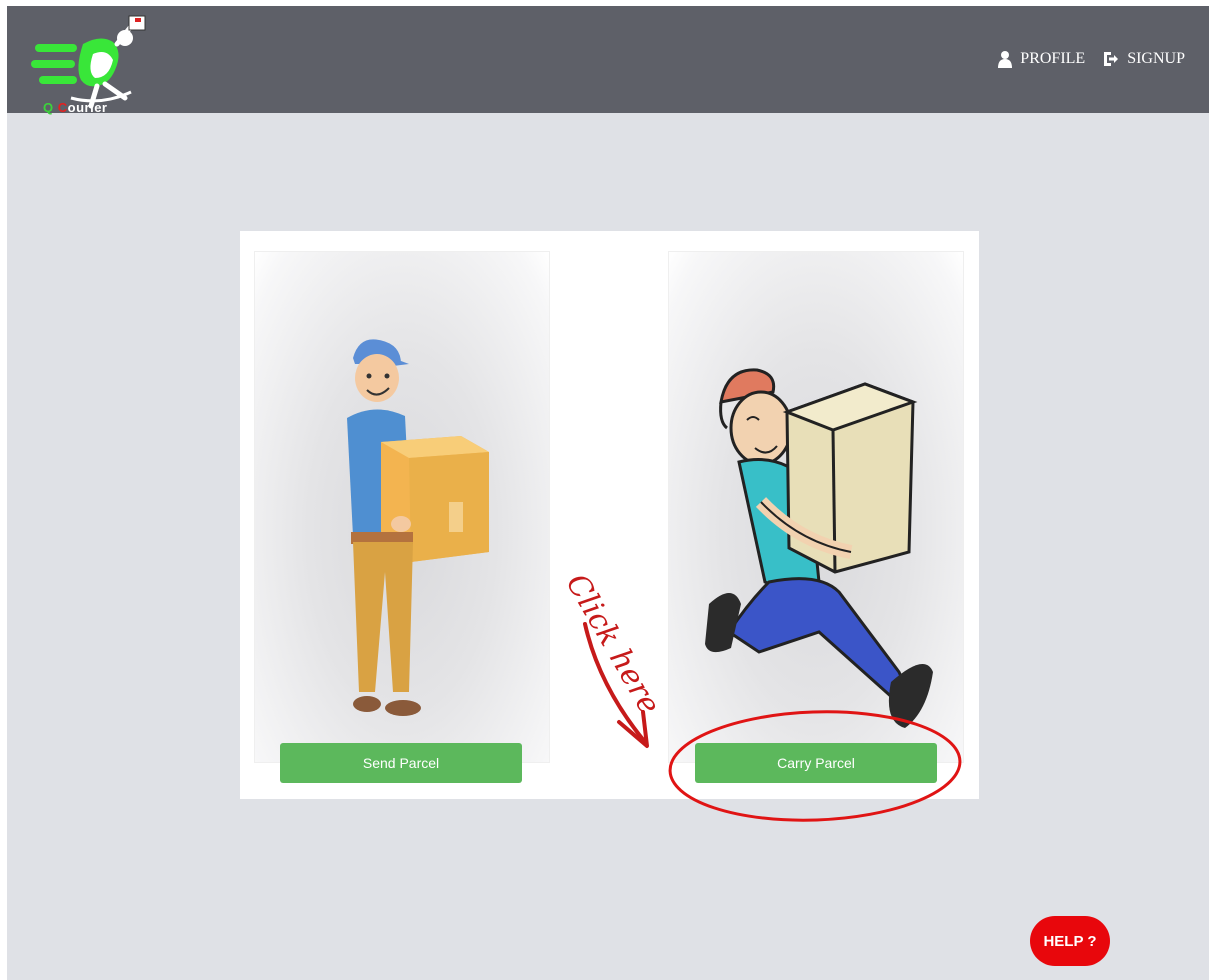 The image size is (1209, 980). I want to click on profile-link: PROFILE, so click(1041, 59).